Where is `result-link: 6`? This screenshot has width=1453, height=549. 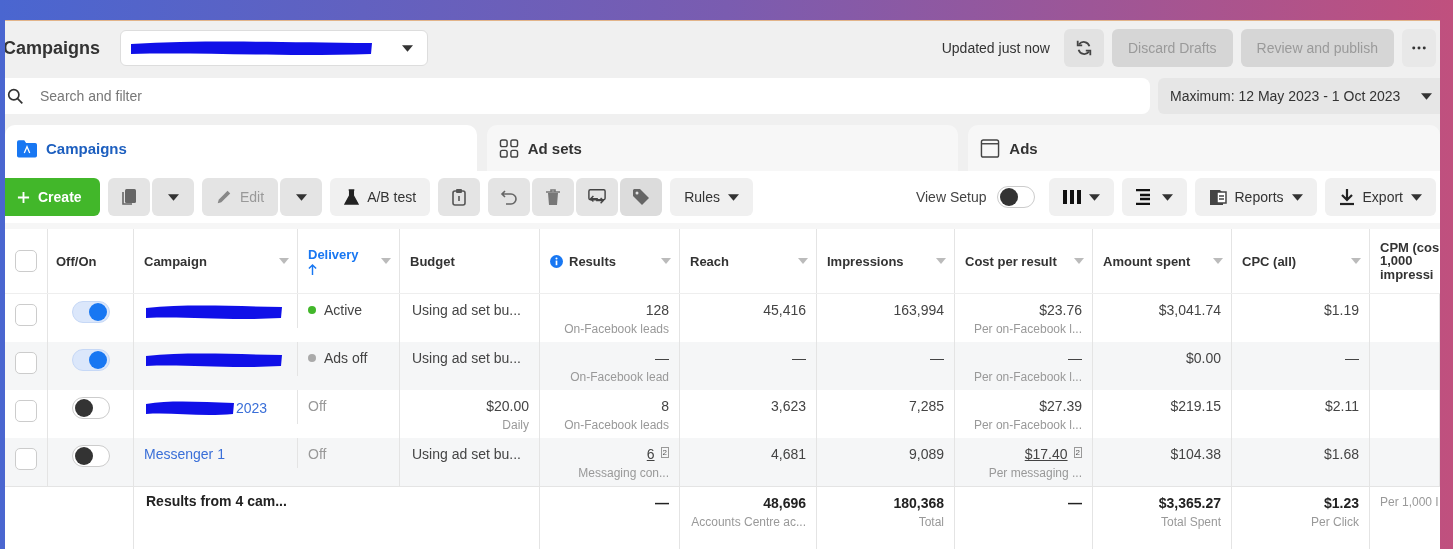 result-link: 6 is located at coordinates (650, 454).